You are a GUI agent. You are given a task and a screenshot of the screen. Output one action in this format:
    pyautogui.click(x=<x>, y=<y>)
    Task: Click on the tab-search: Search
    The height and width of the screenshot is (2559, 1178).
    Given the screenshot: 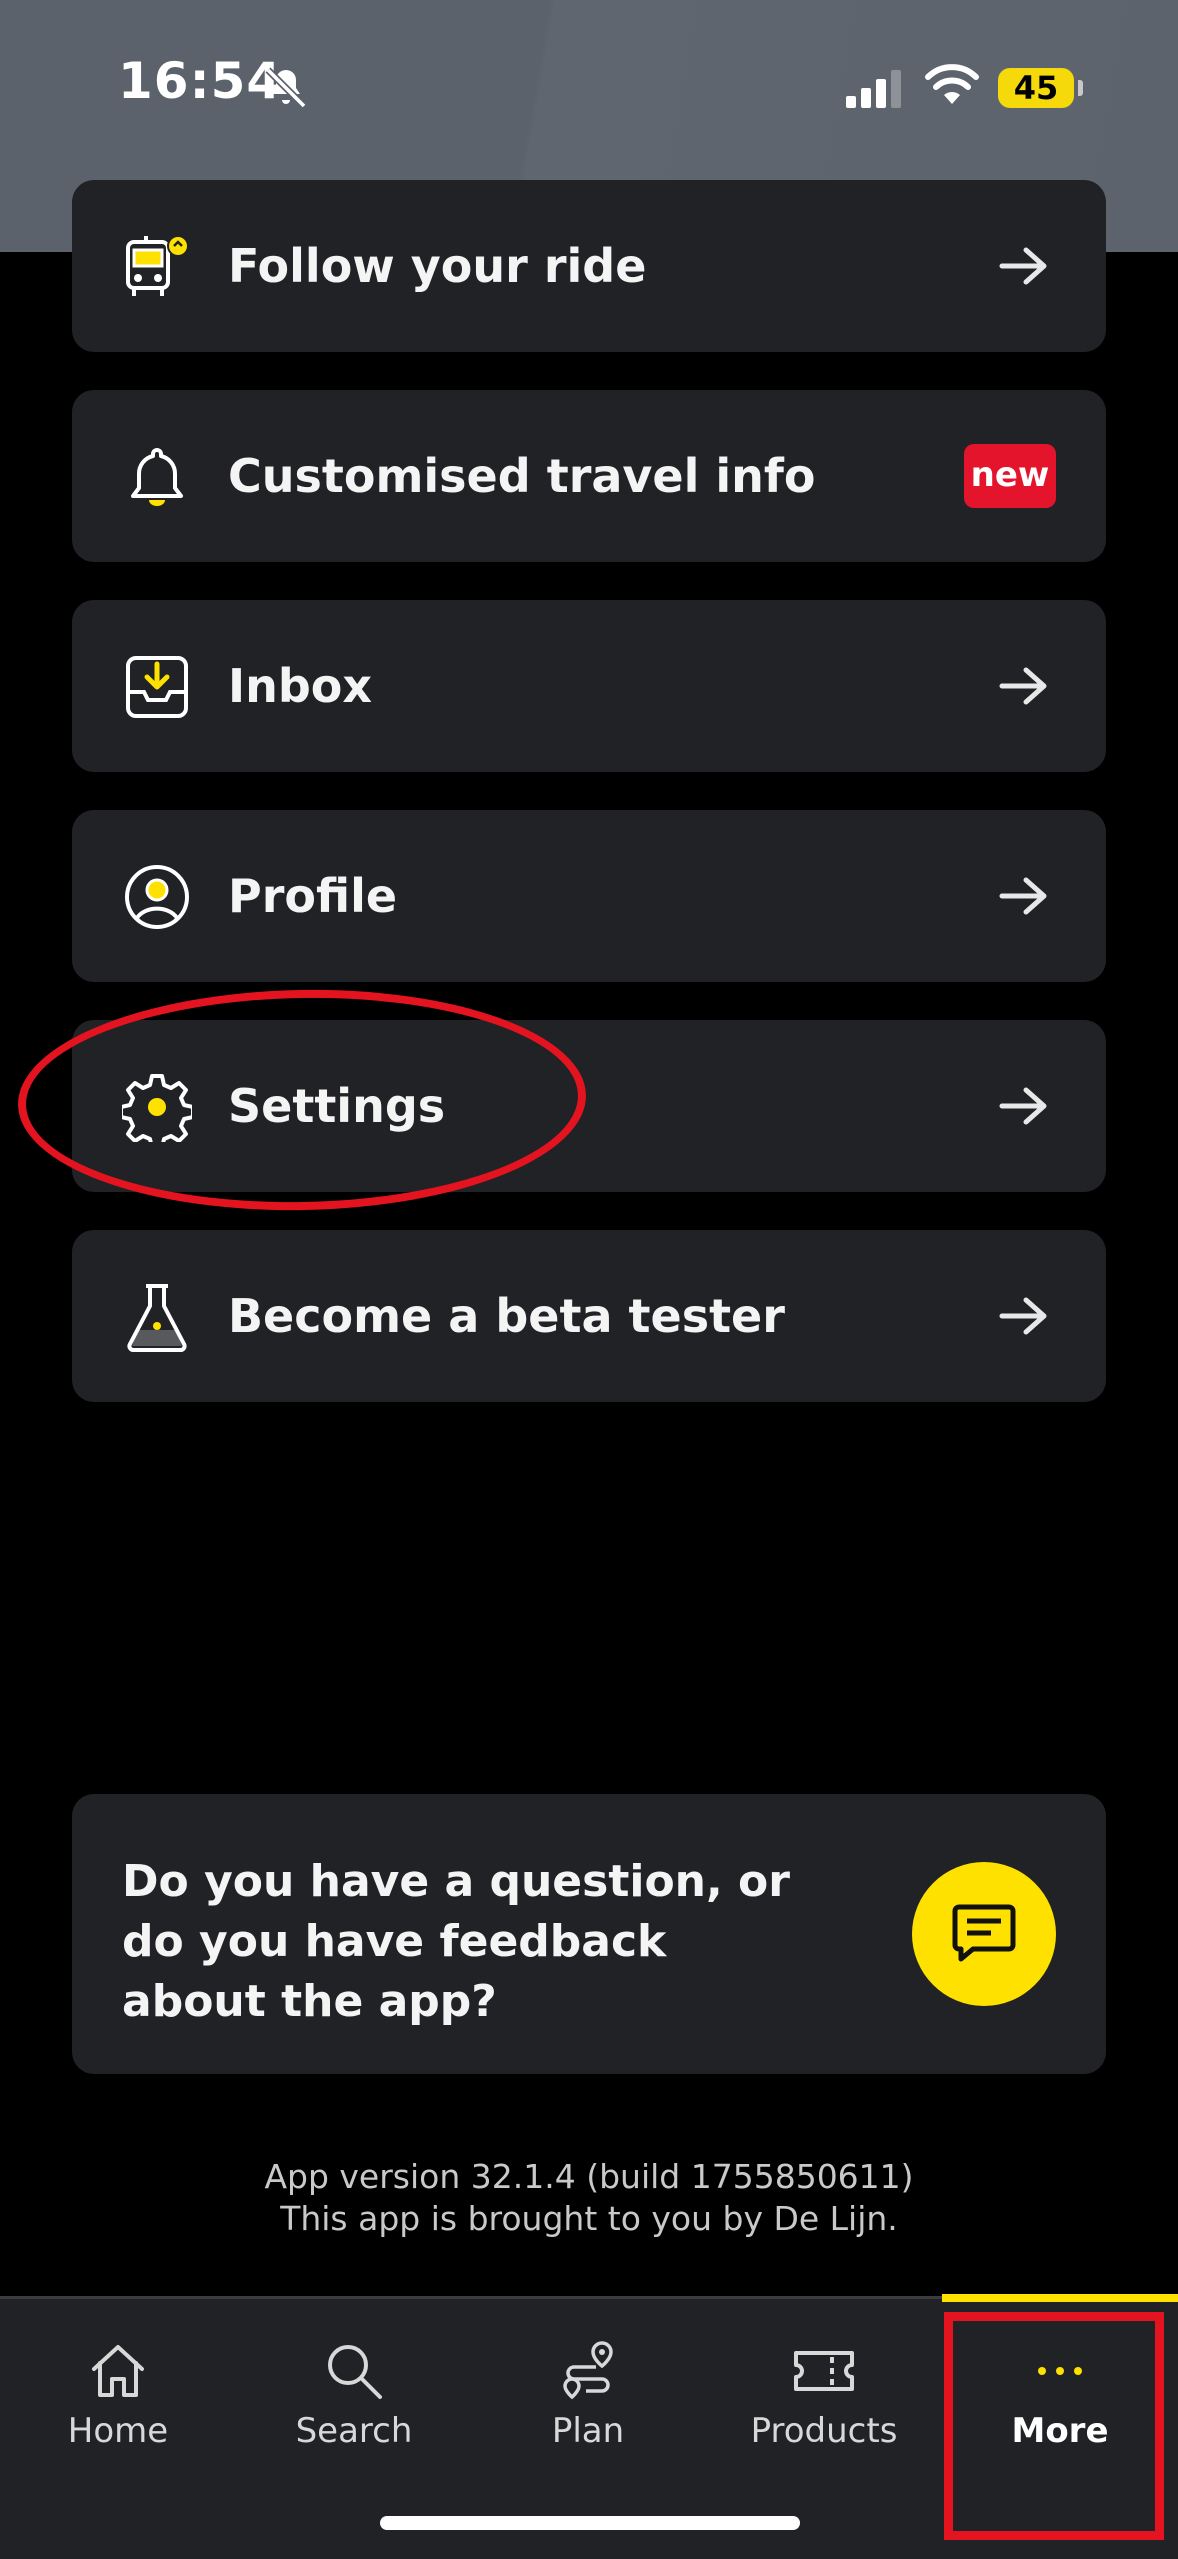 What is the action you would take?
    pyautogui.click(x=354, y=2399)
    